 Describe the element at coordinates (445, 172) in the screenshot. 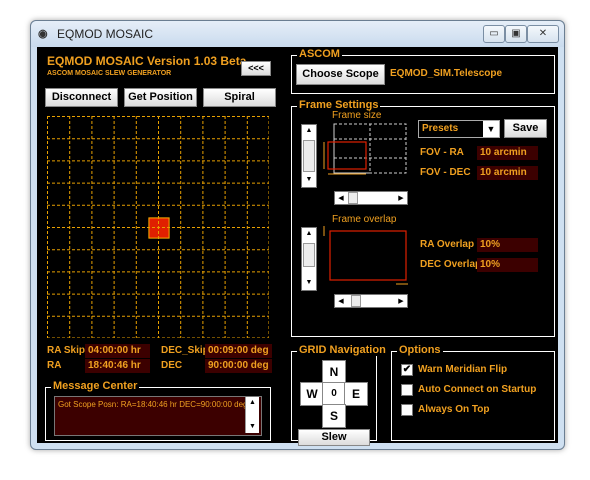

I see `fov-dec-label: FOV - DEC` at that location.